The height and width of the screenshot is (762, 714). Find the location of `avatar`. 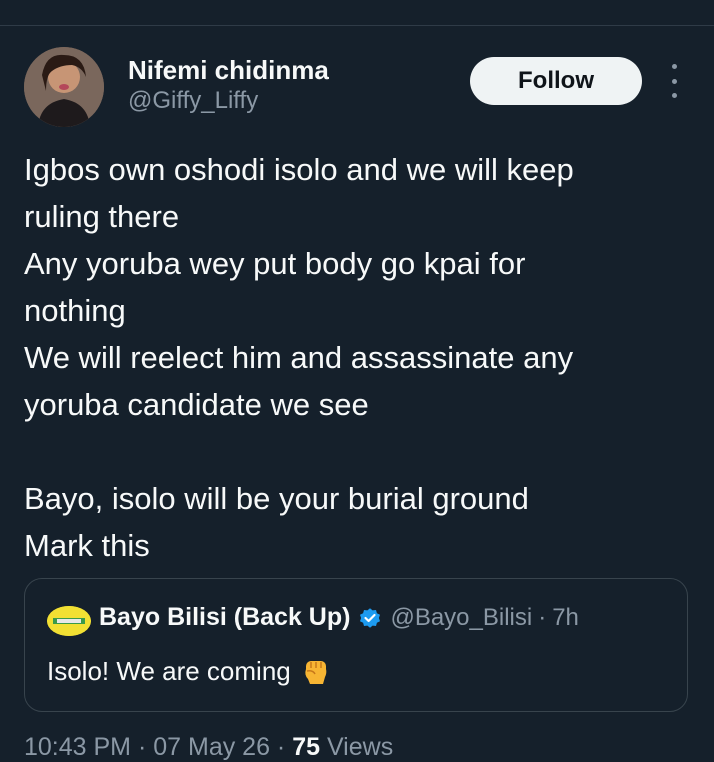

avatar is located at coordinates (64, 87).